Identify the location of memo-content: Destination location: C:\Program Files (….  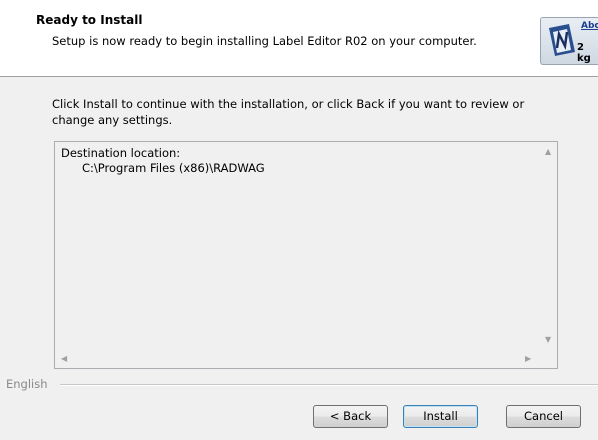
(163, 161).